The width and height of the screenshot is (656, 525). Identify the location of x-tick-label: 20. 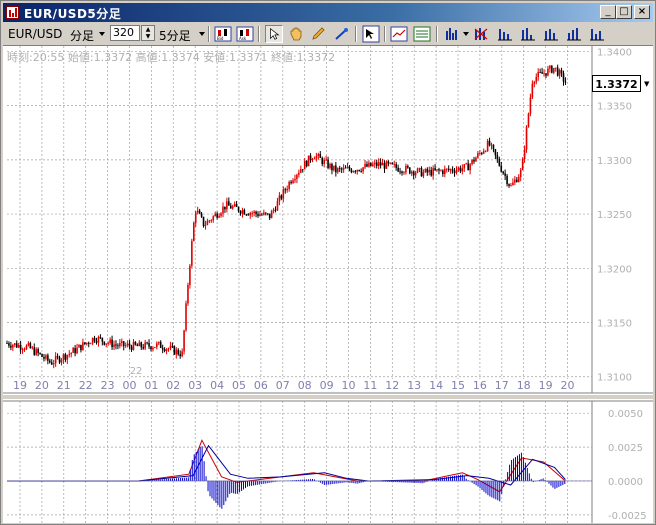
(568, 385).